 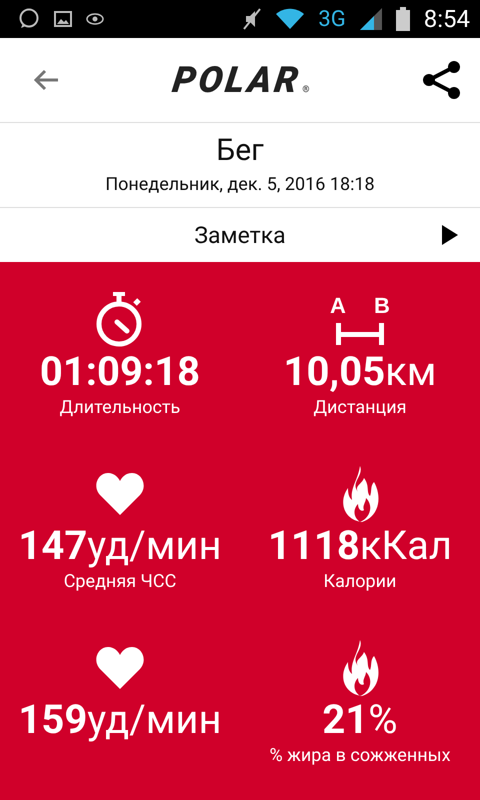 What do you see at coordinates (120, 720) in the screenshot?
I see `stat-value: 159уд/мин` at bounding box center [120, 720].